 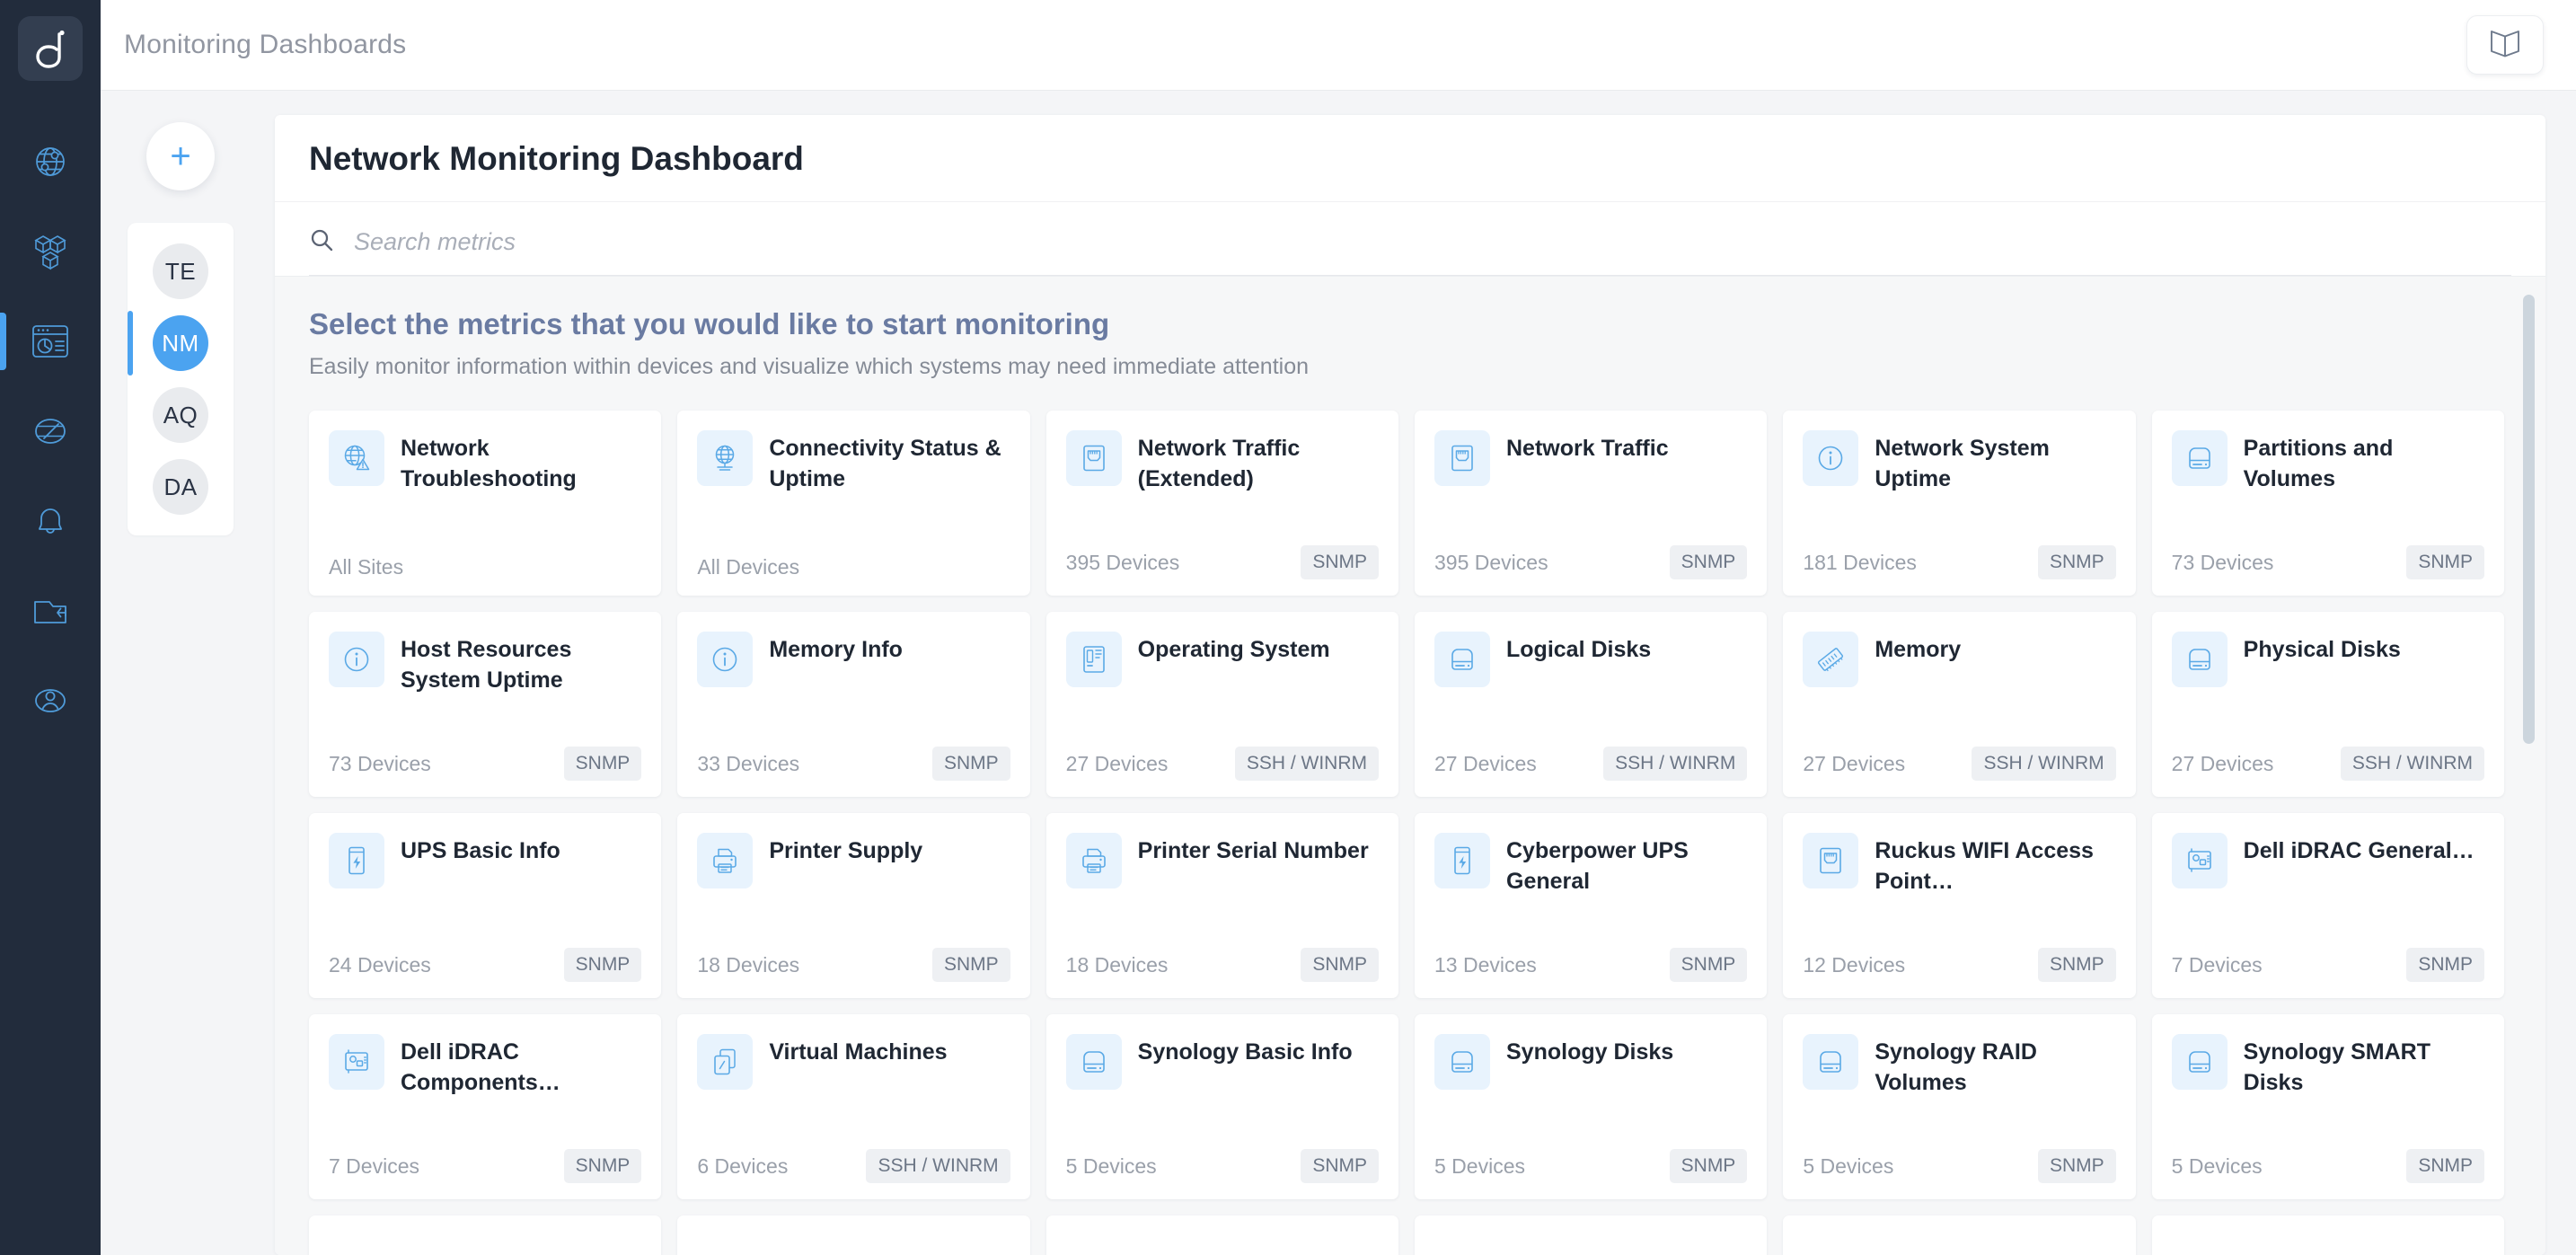 I want to click on globe-alert-icon, so click(x=356, y=458).